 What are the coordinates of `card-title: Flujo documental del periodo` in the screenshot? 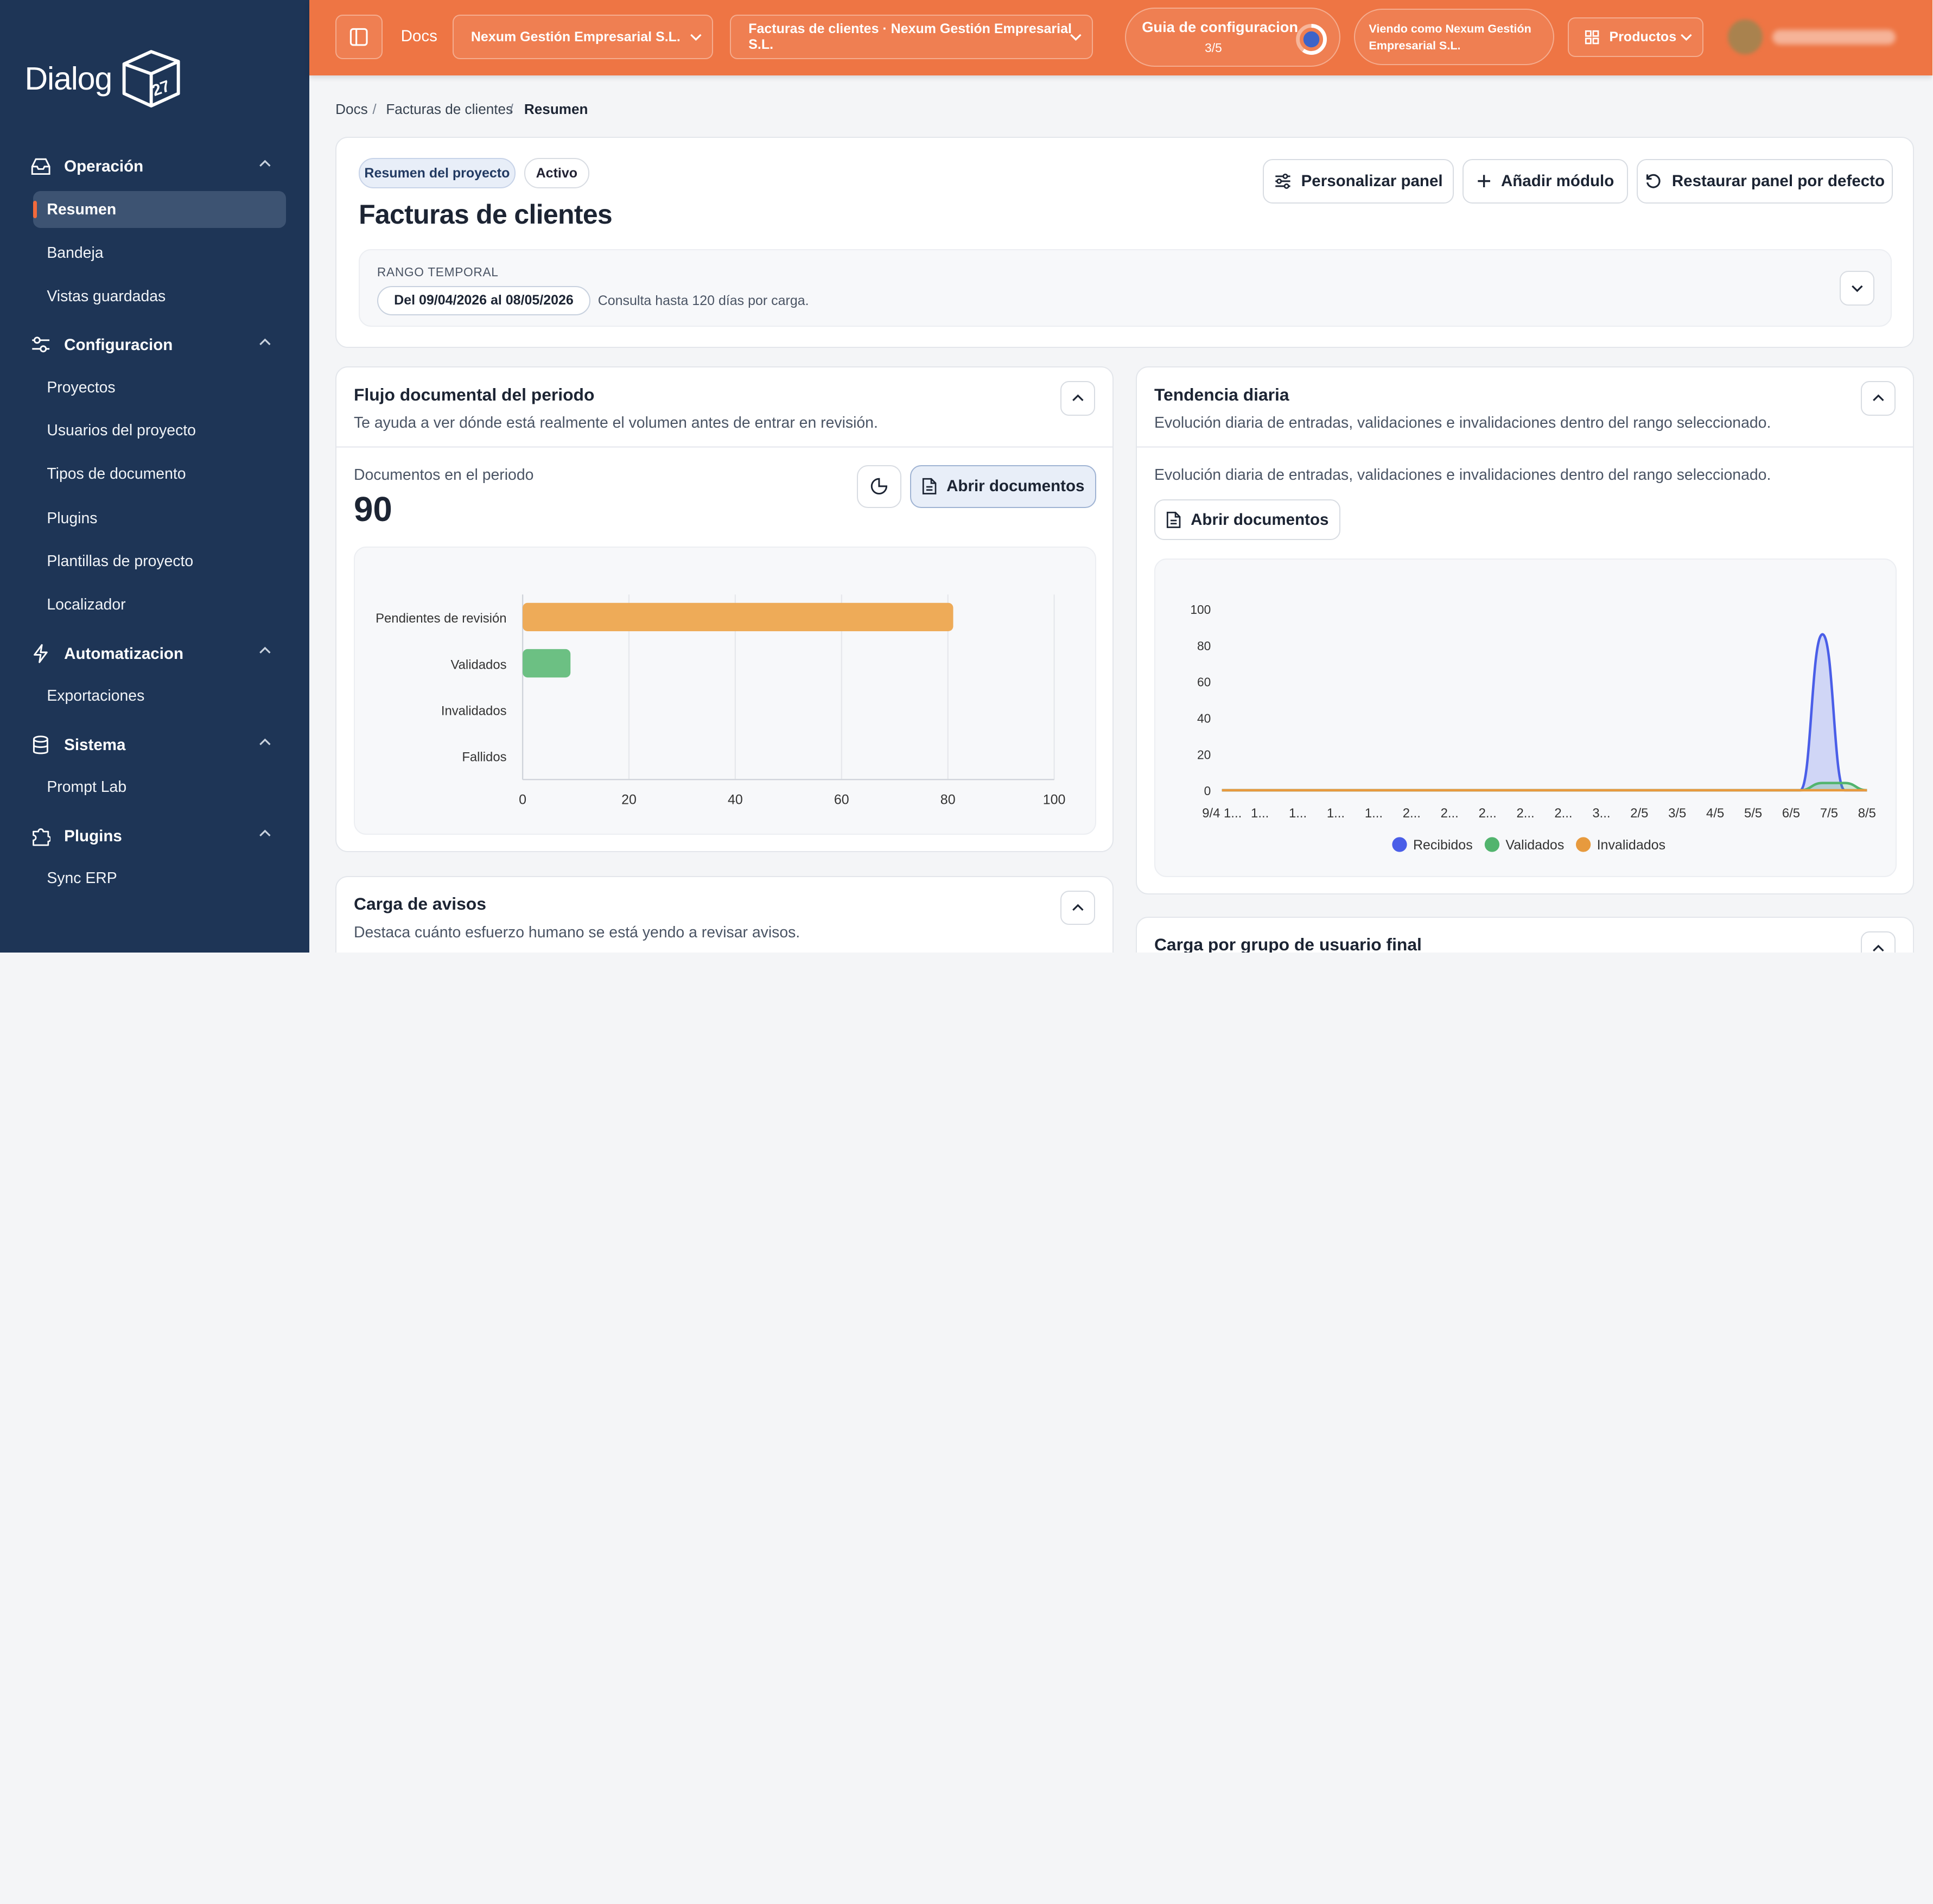 It's located at (474, 394).